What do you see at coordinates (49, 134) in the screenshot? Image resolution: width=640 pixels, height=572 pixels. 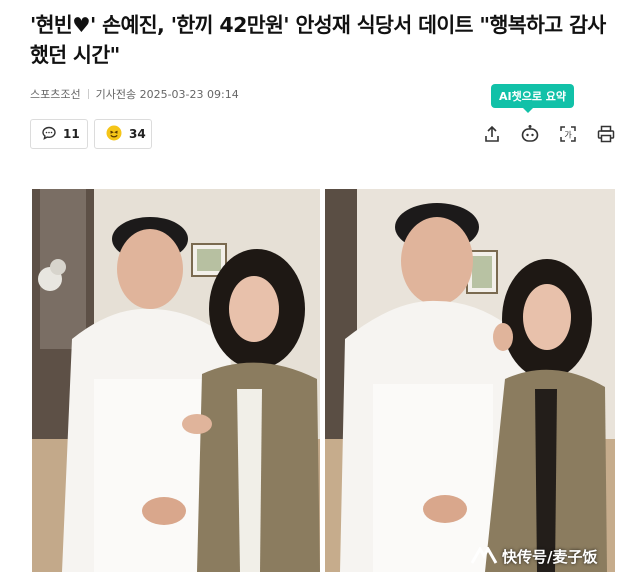 I see `comment-icon` at bounding box center [49, 134].